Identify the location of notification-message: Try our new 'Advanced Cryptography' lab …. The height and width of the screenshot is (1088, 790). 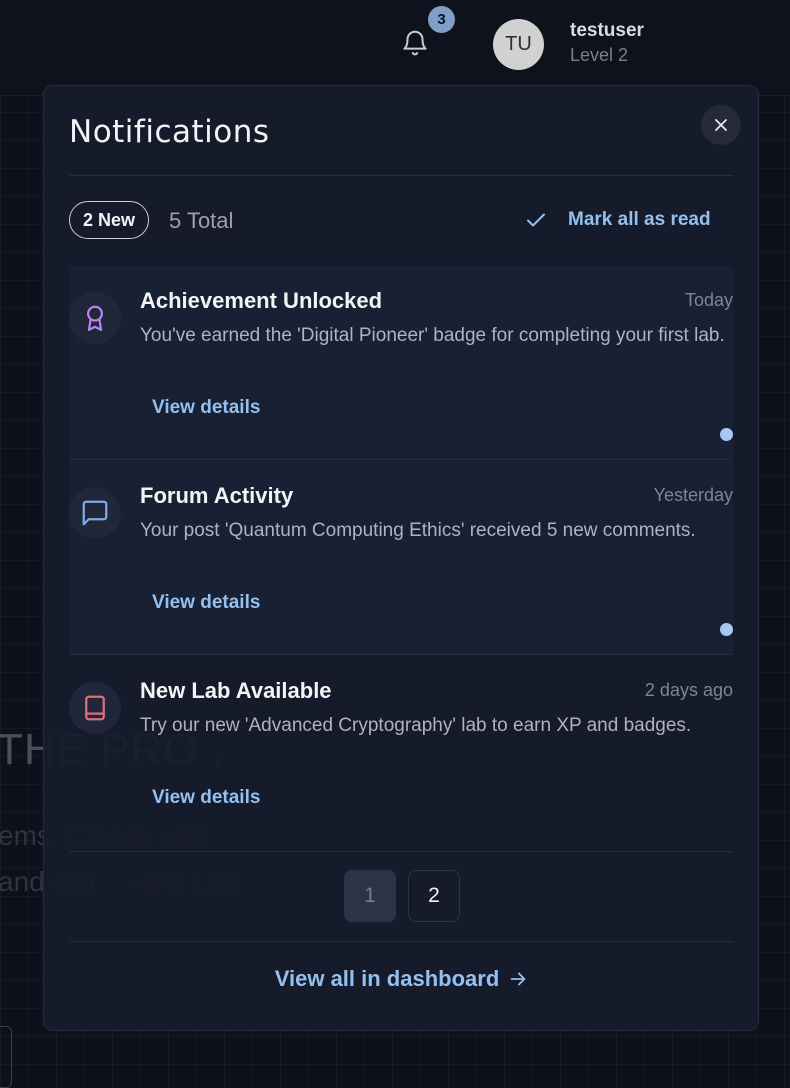
(416, 725).